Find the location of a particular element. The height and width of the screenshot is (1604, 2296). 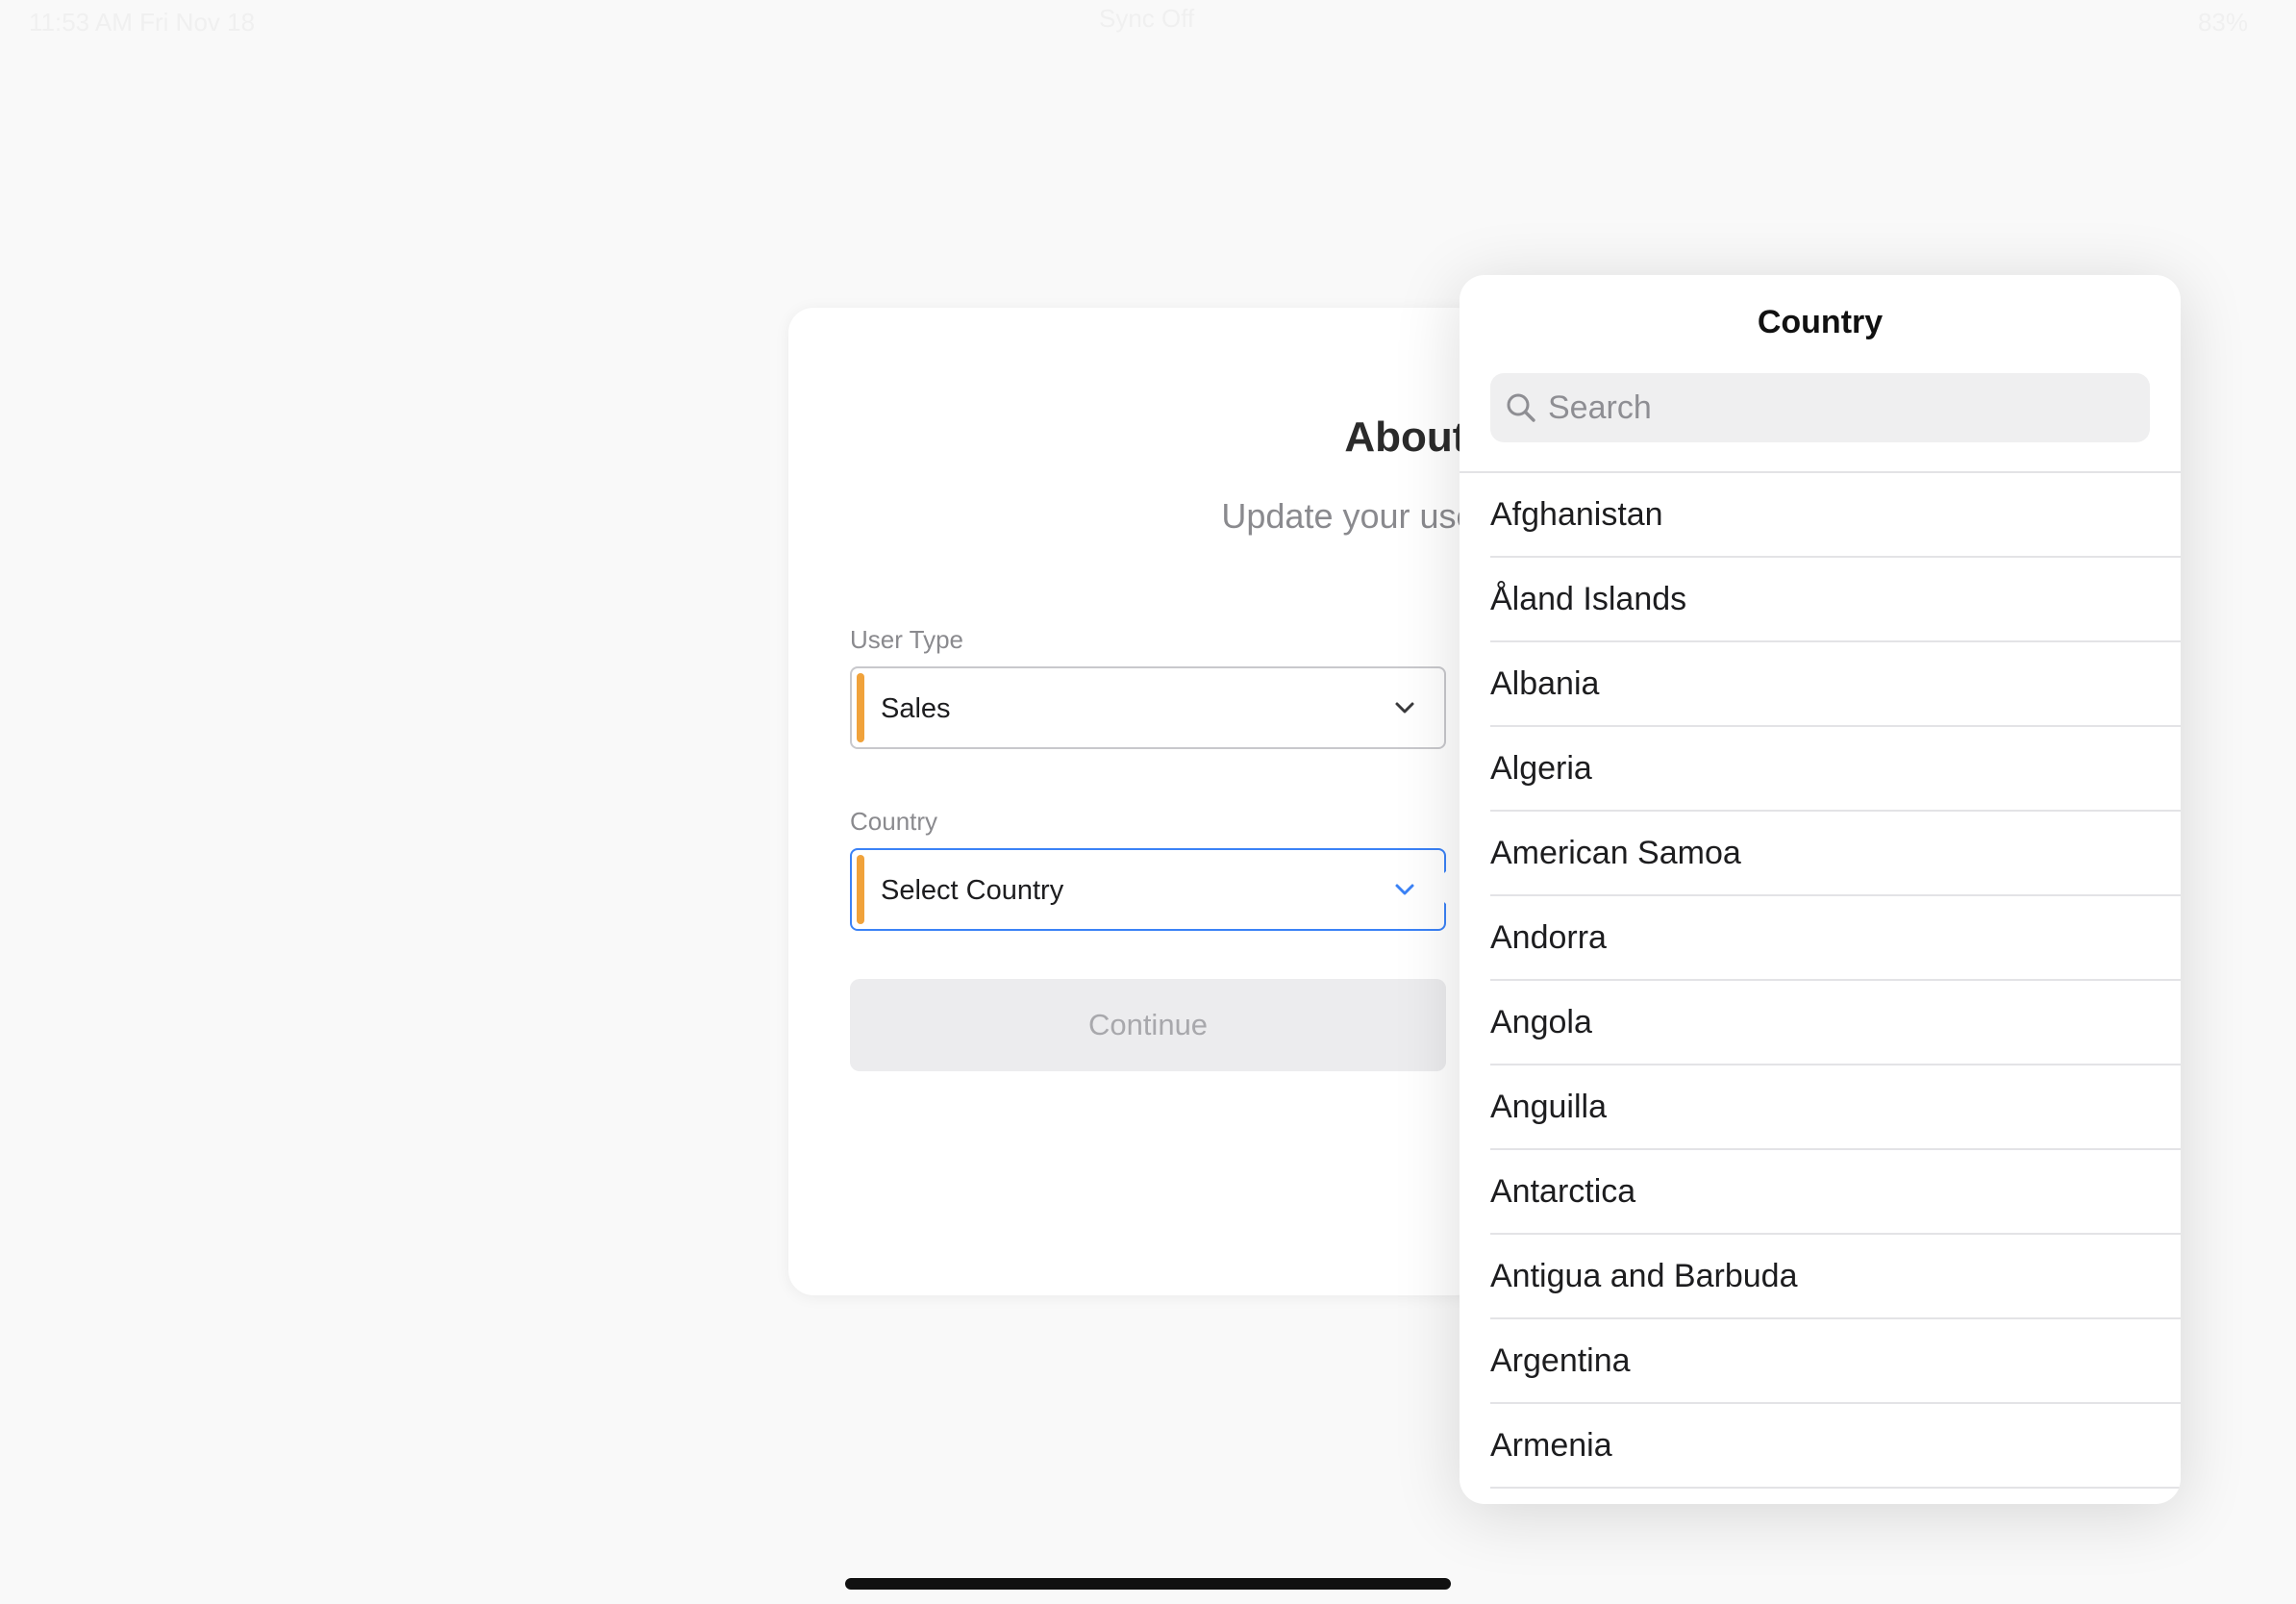

search-icon is located at coordinates (1521, 407).